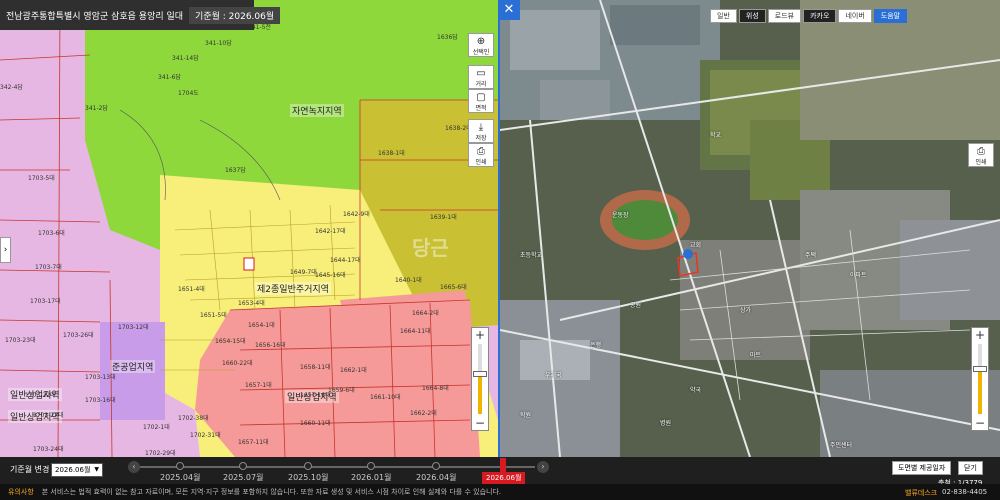 Image resolution: width=1000 pixels, height=500 pixels. What do you see at coordinates (695, 244) in the screenshot?
I see `poi-label: 교회` at bounding box center [695, 244].